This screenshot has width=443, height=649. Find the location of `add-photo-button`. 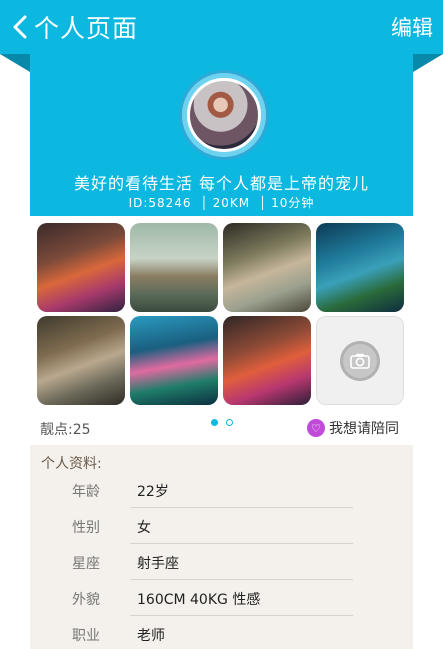

add-photo-button is located at coordinates (360, 360).